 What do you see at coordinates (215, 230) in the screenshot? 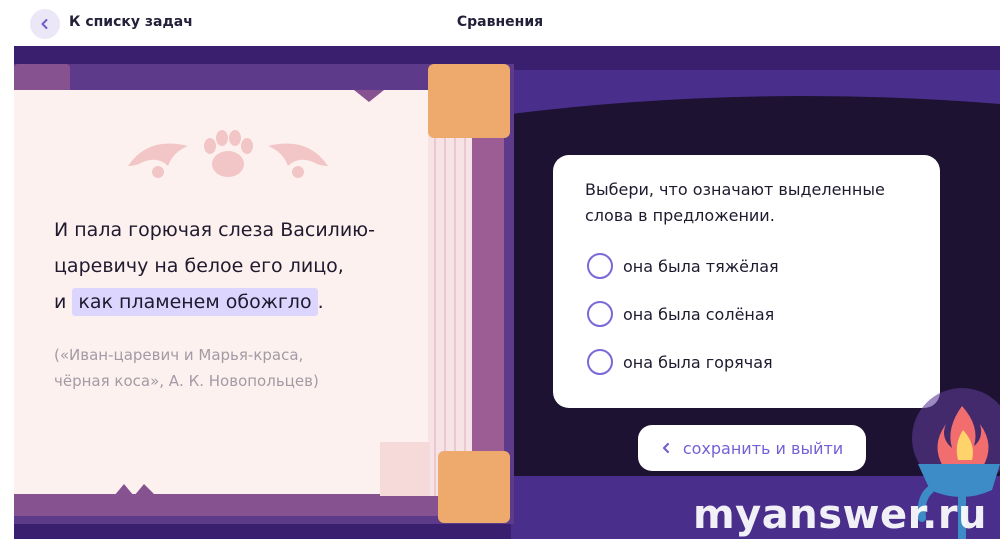
I see `quote-line: И пала горючая слеза Василию-` at bounding box center [215, 230].